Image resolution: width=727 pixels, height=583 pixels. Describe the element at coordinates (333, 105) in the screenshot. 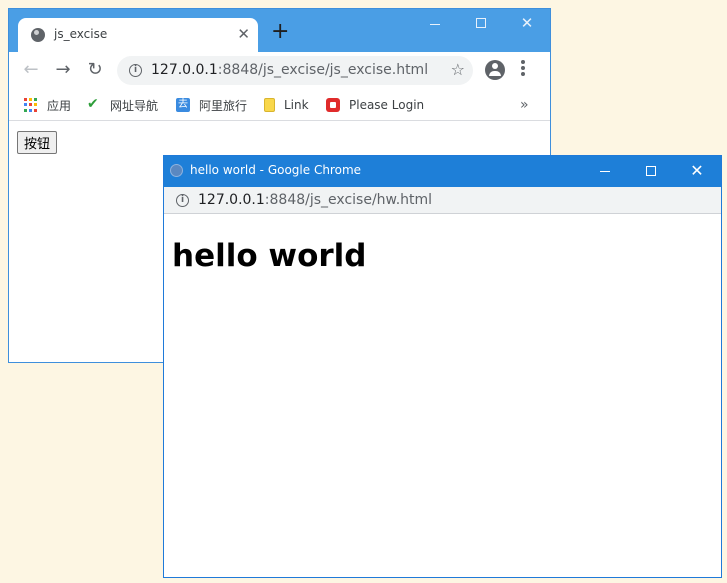

I see `login-icon` at that location.